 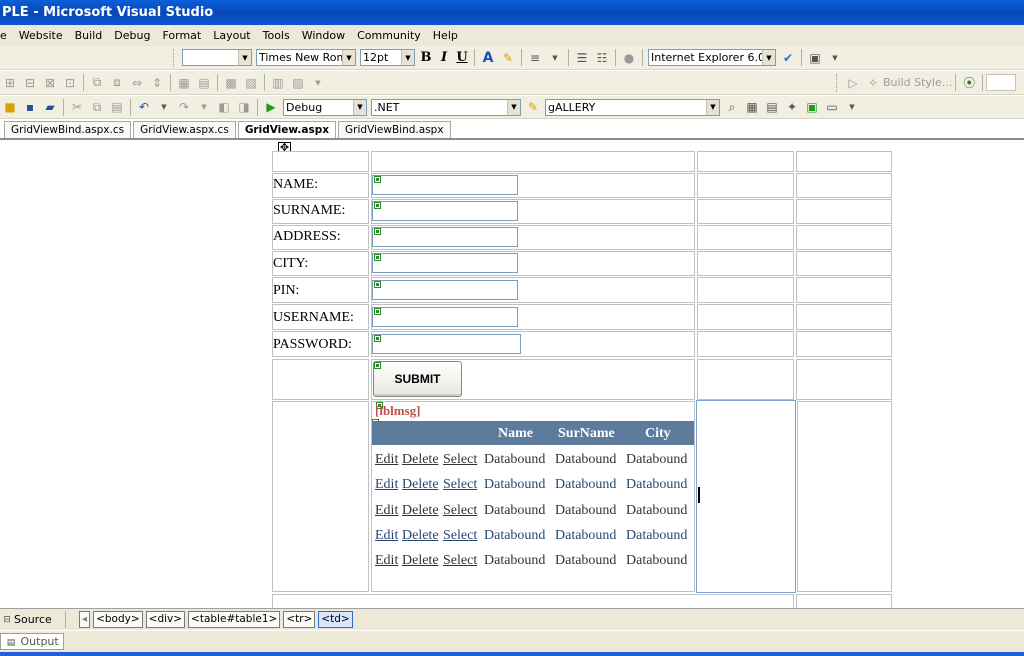 I want to click on breadcrumb-td: <td>, so click(x=335, y=619).